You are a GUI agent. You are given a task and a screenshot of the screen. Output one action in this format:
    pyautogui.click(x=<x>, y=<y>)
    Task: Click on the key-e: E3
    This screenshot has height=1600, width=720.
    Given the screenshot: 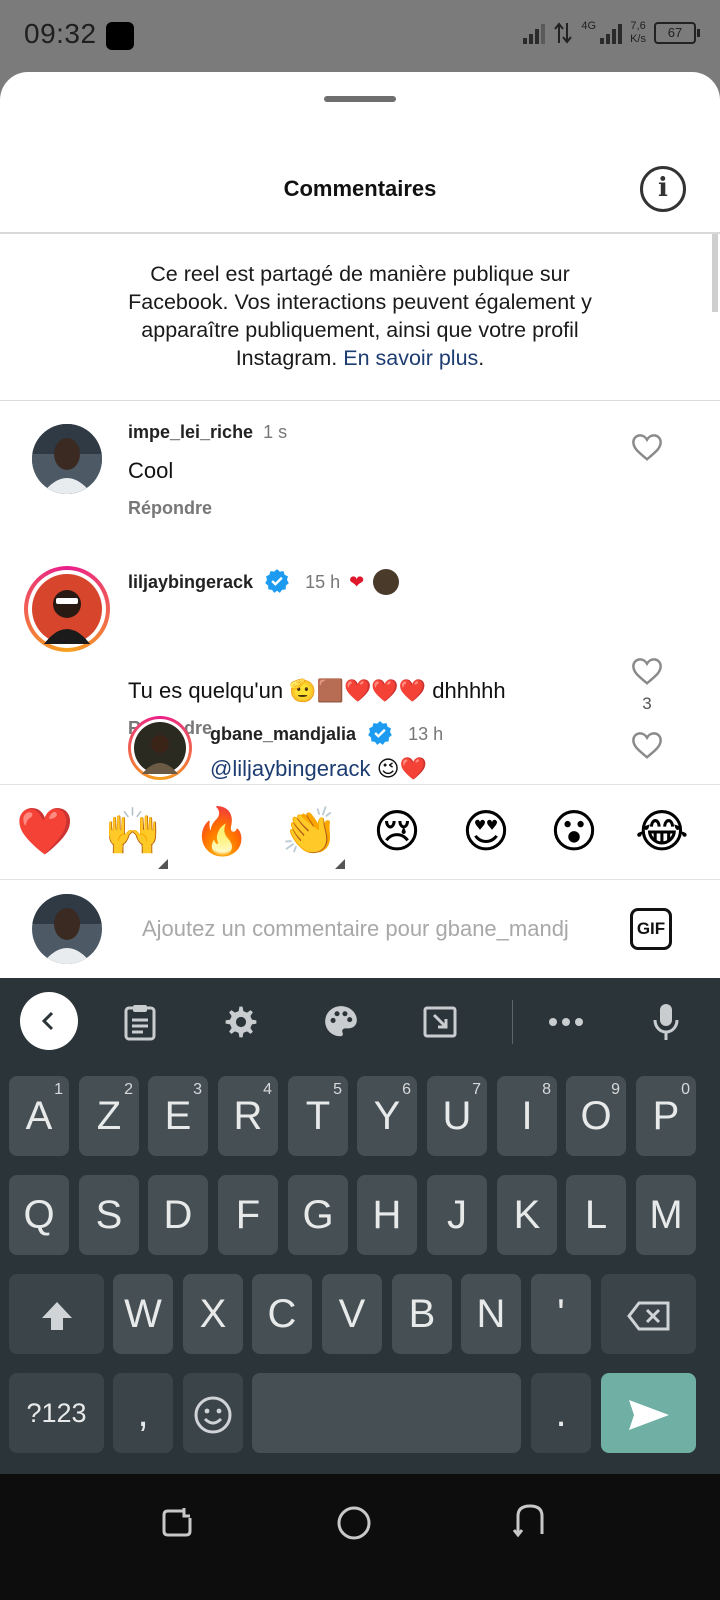 What is the action you would take?
    pyautogui.click(x=178, y=1116)
    